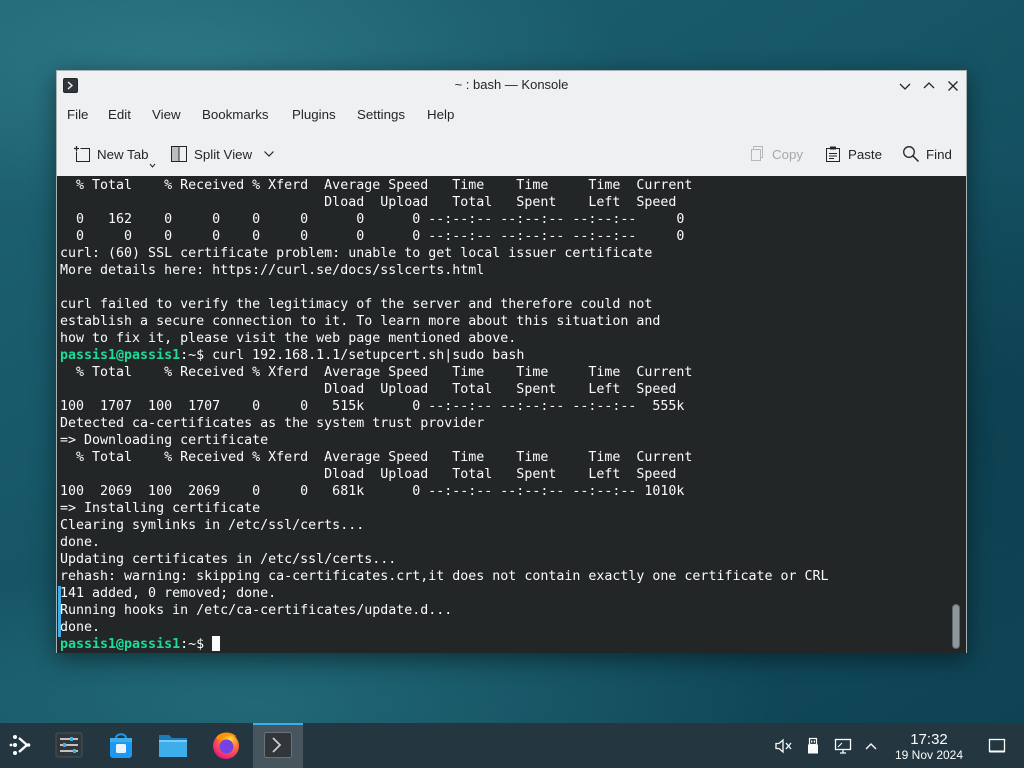 The image size is (1024, 768). What do you see at coordinates (440, 115) in the screenshot?
I see `menu-help: Help` at bounding box center [440, 115].